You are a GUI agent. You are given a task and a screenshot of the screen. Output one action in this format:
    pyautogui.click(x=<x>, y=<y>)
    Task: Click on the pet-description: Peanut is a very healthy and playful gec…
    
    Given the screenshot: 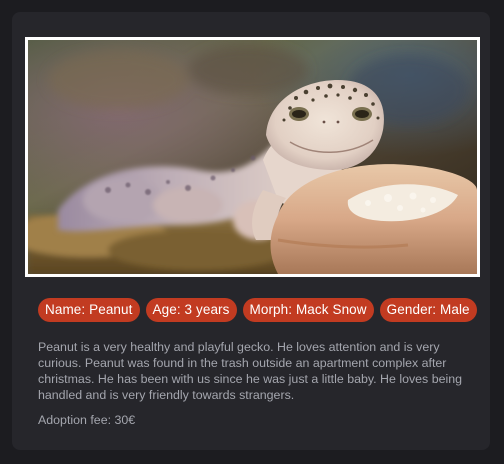 What is the action you would take?
    pyautogui.click(x=250, y=371)
    